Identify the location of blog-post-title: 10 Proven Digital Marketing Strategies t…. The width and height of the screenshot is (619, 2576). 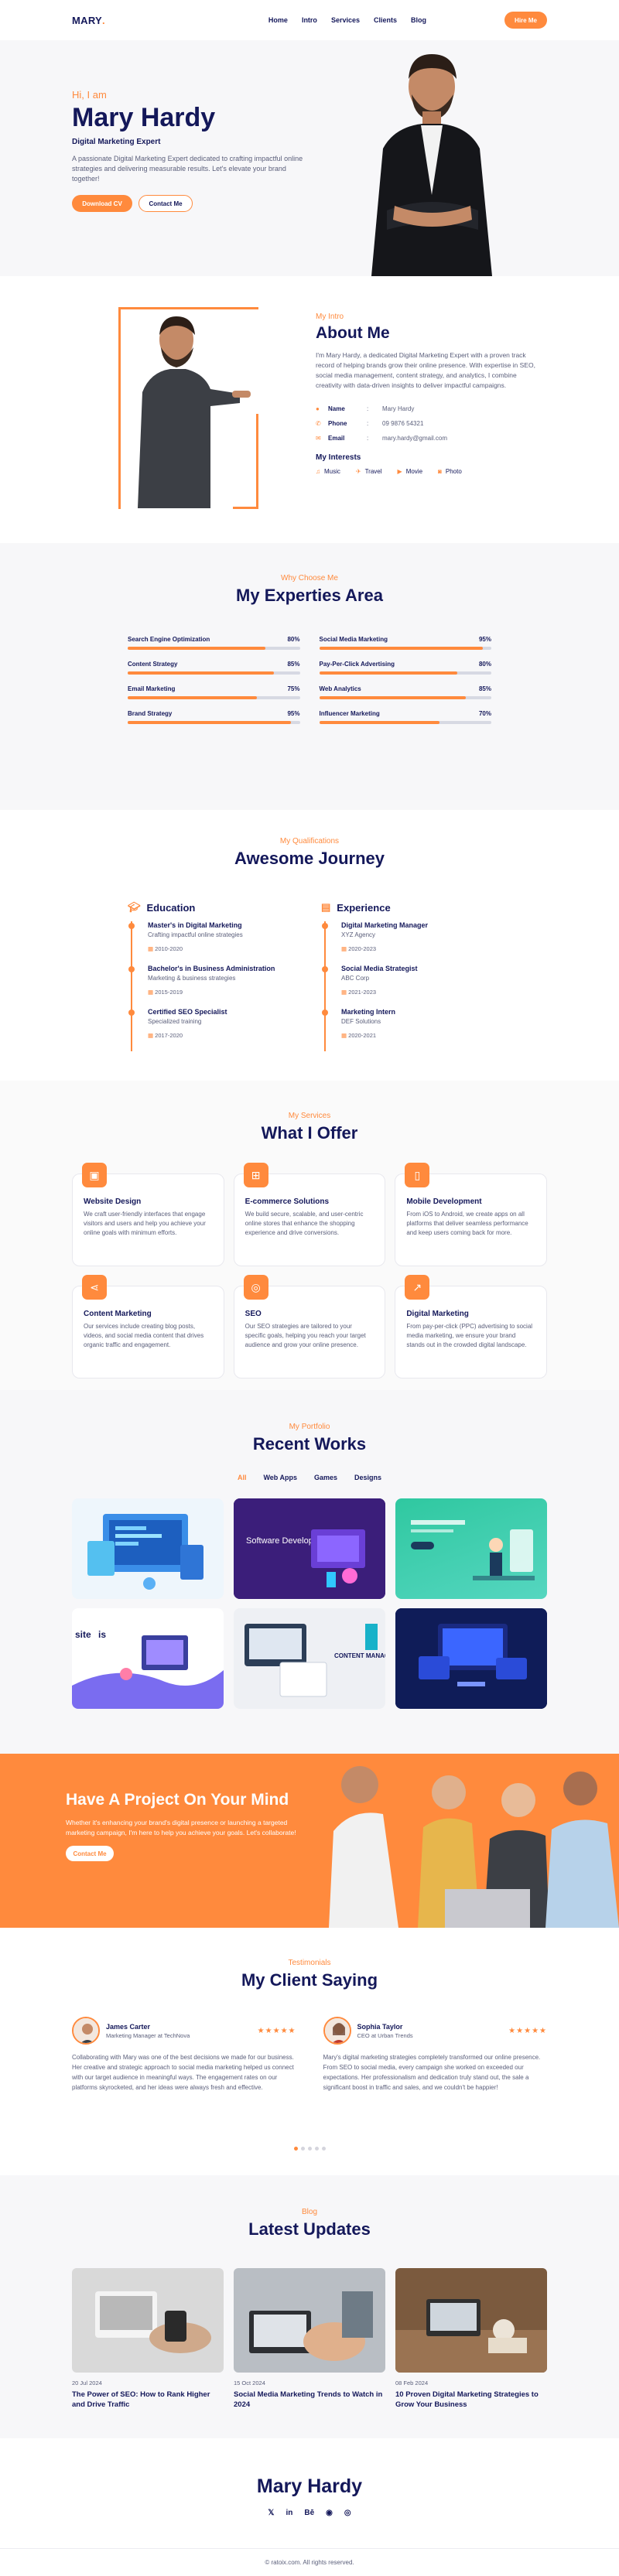
(471, 2400).